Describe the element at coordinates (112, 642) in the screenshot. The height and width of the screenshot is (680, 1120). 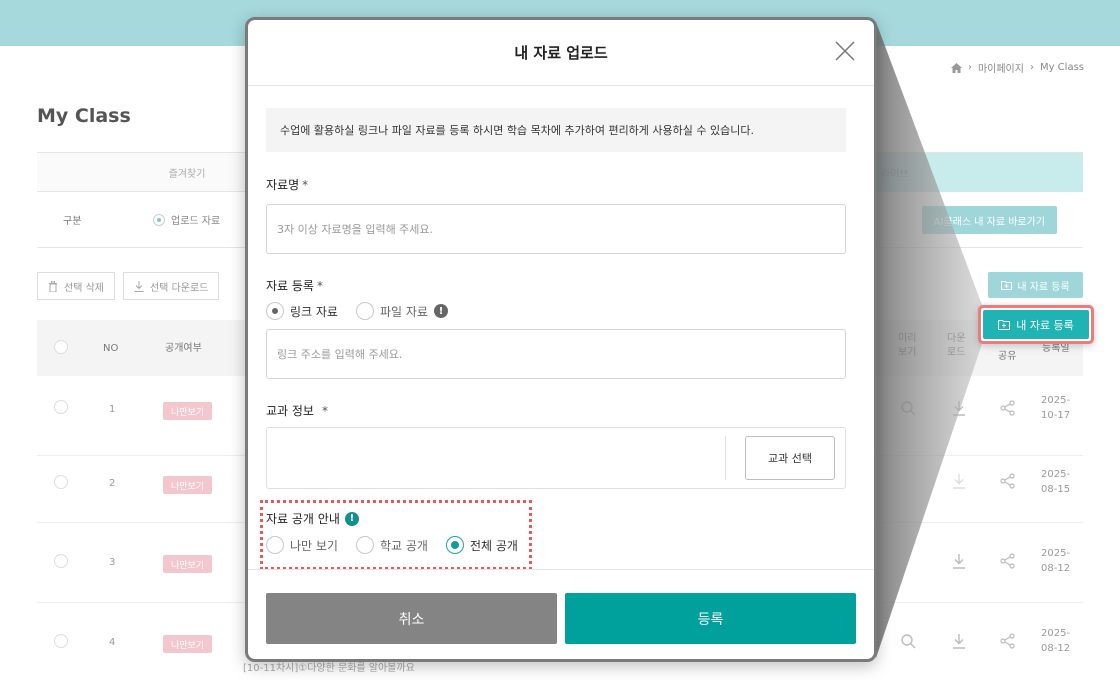
I see `row-no: 4` at that location.